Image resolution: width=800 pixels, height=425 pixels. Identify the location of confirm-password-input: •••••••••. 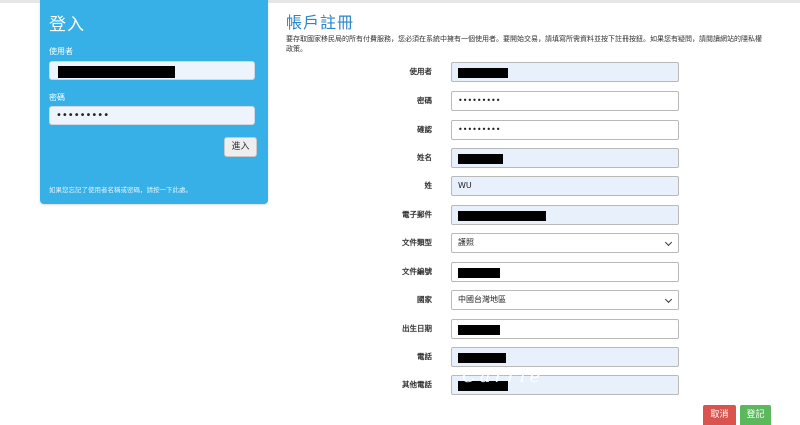
(565, 130).